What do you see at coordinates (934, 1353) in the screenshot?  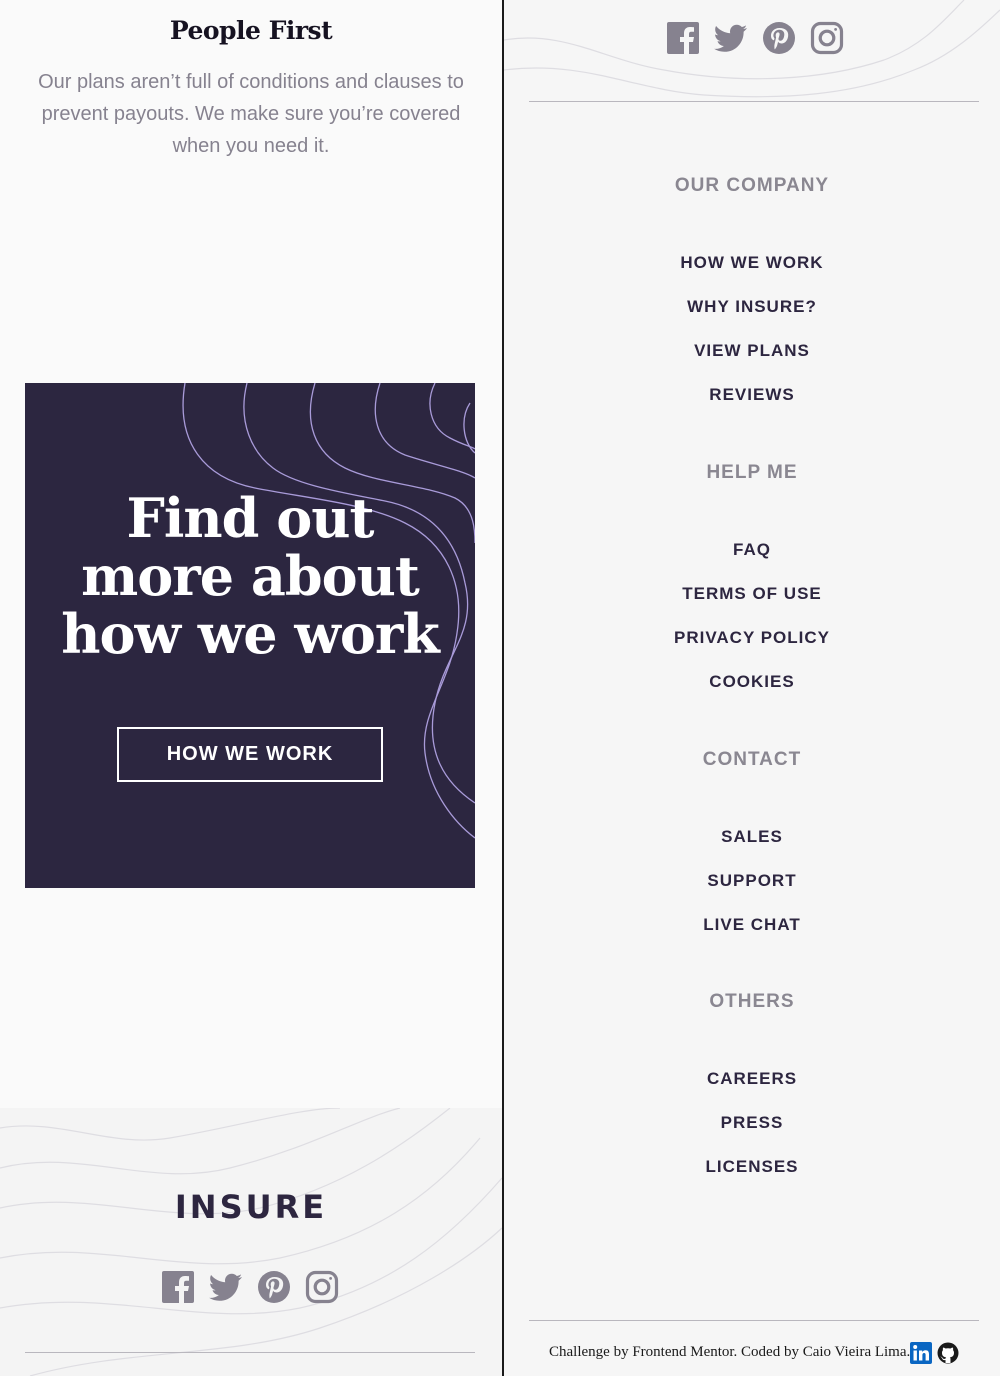 I see `attribution-links` at bounding box center [934, 1353].